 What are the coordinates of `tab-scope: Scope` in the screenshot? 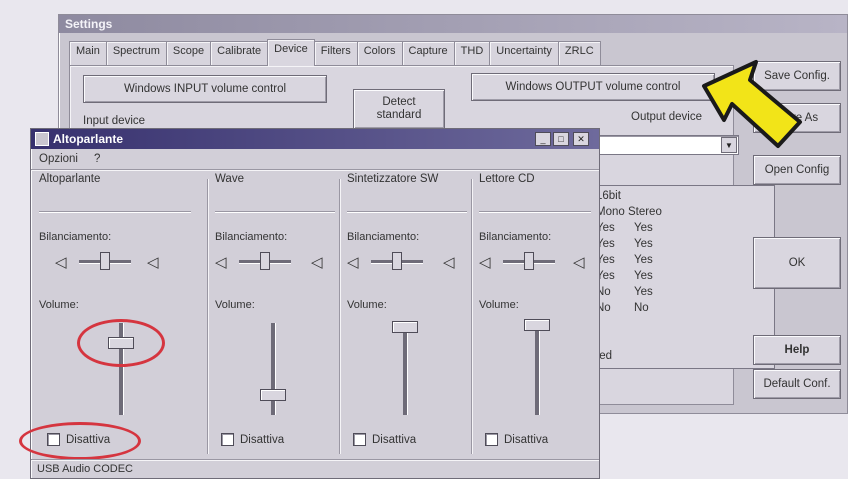 It's located at (188, 53).